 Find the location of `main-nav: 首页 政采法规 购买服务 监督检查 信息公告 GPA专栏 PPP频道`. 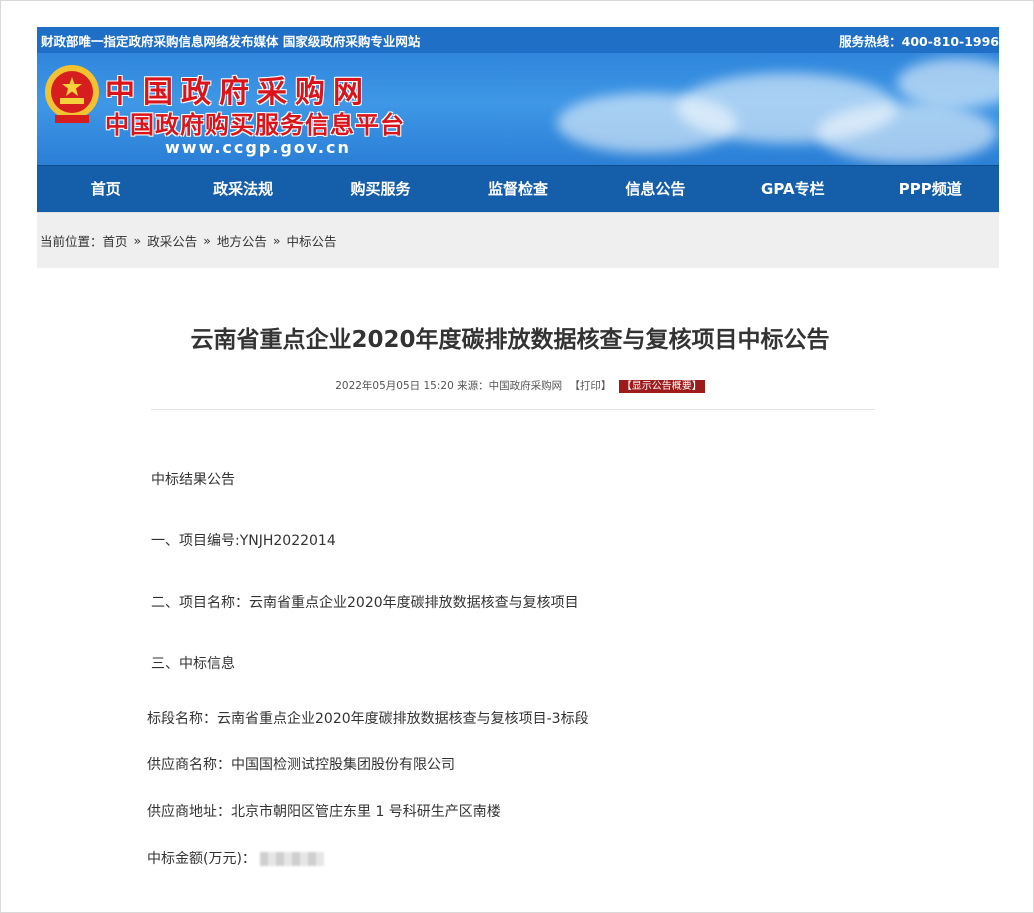

main-nav: 首页 政采法规 购买服务 监督检查 信息公告 GPA专栏 PPP频道 is located at coordinates (518, 188).